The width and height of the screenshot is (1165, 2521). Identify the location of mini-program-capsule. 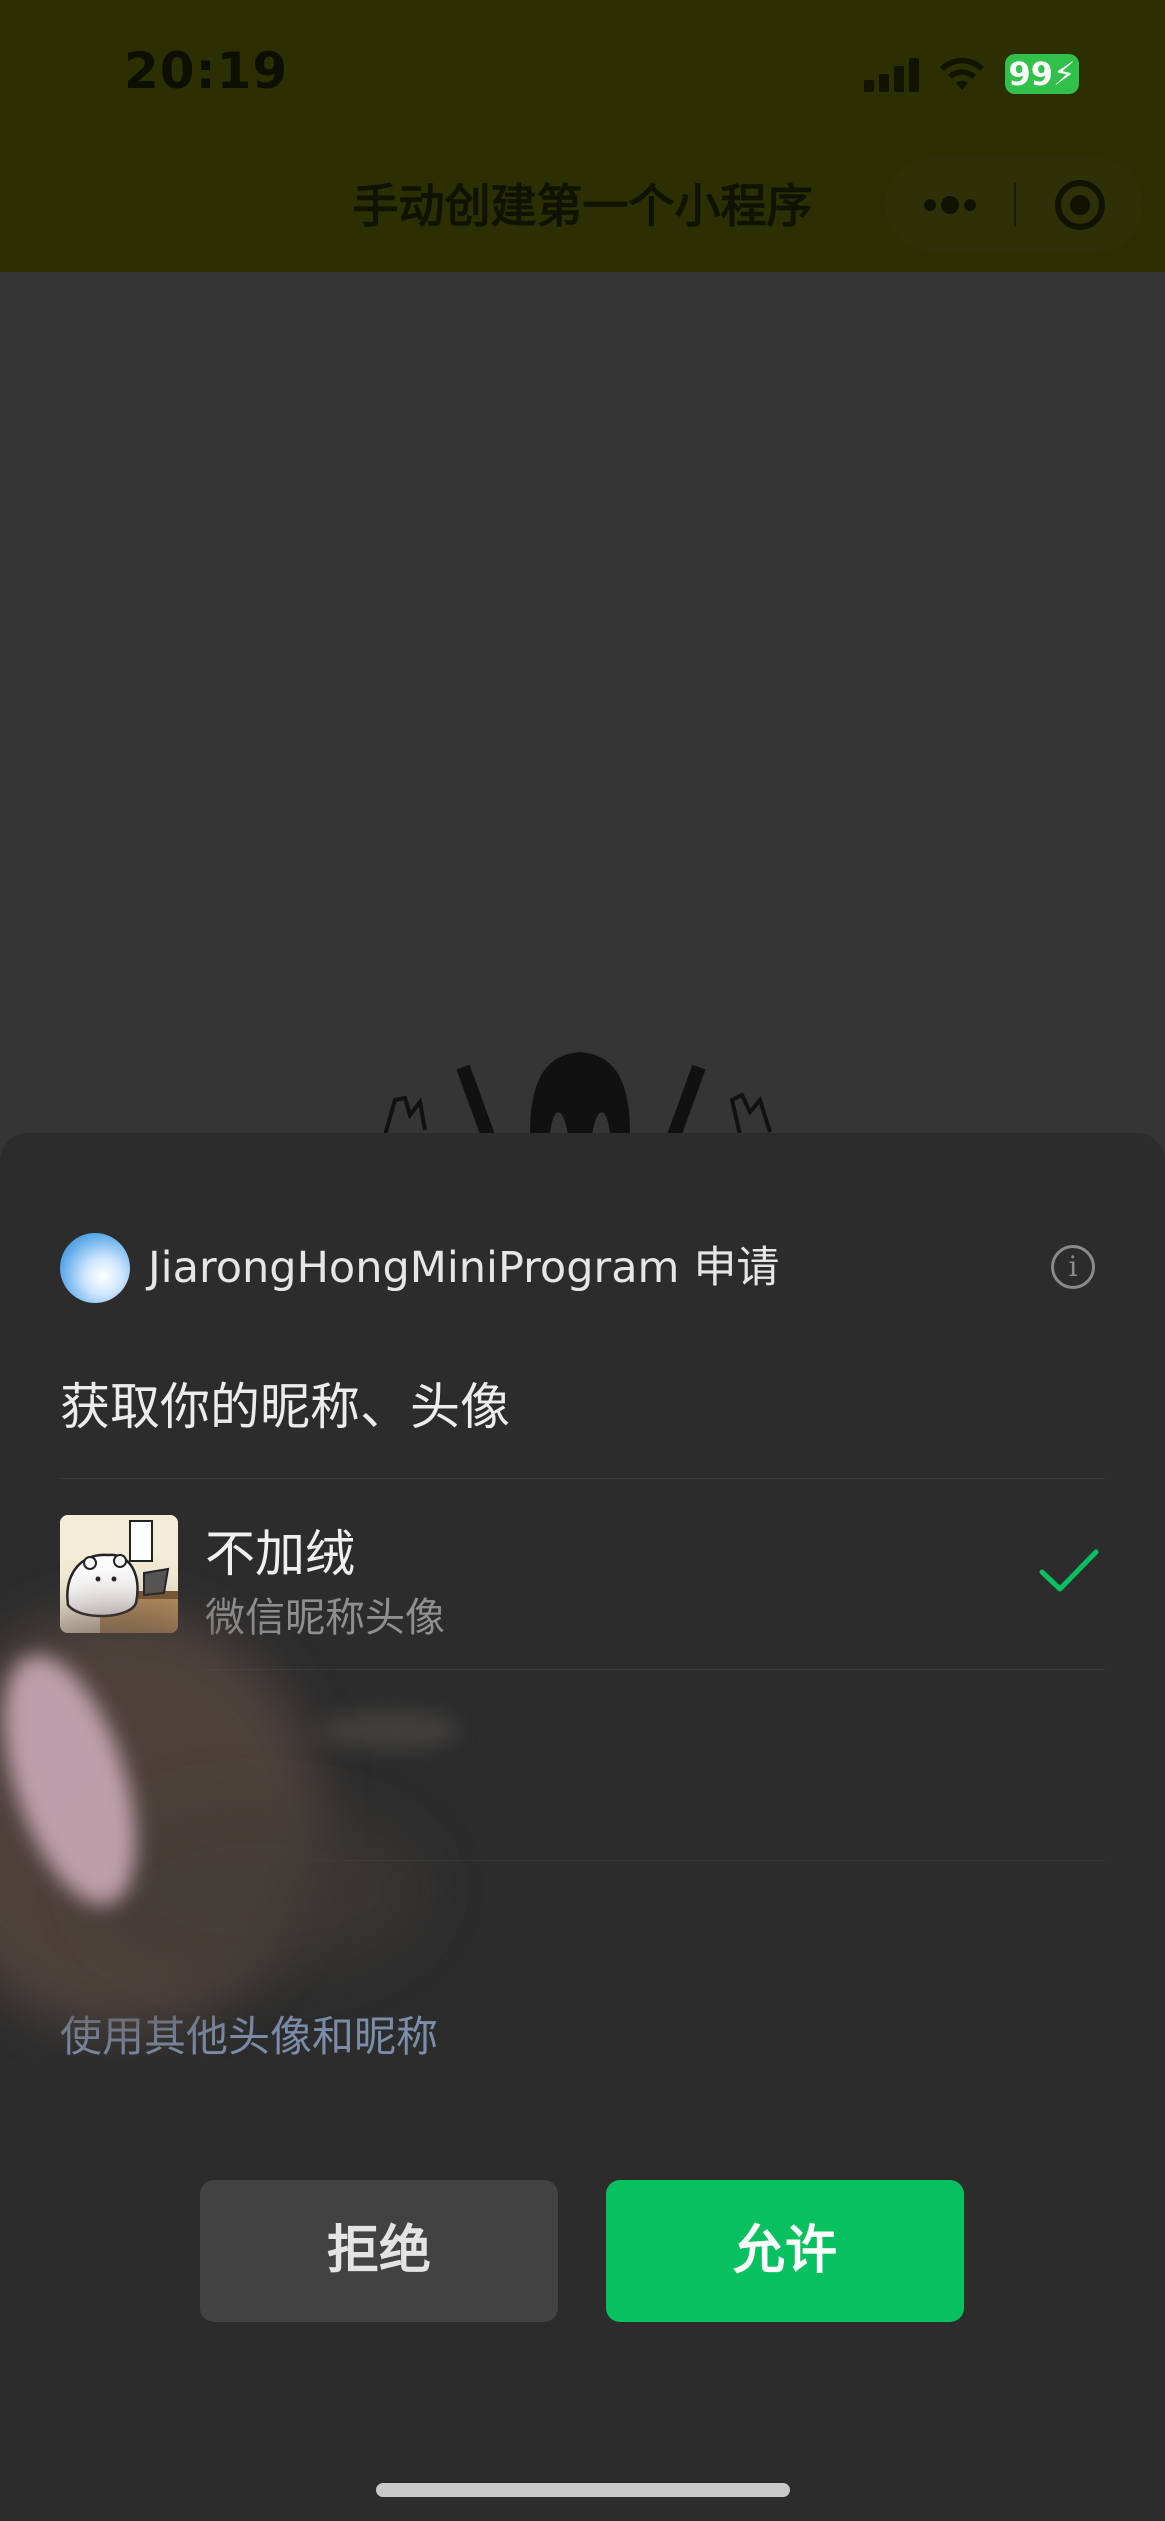
(1014, 205).